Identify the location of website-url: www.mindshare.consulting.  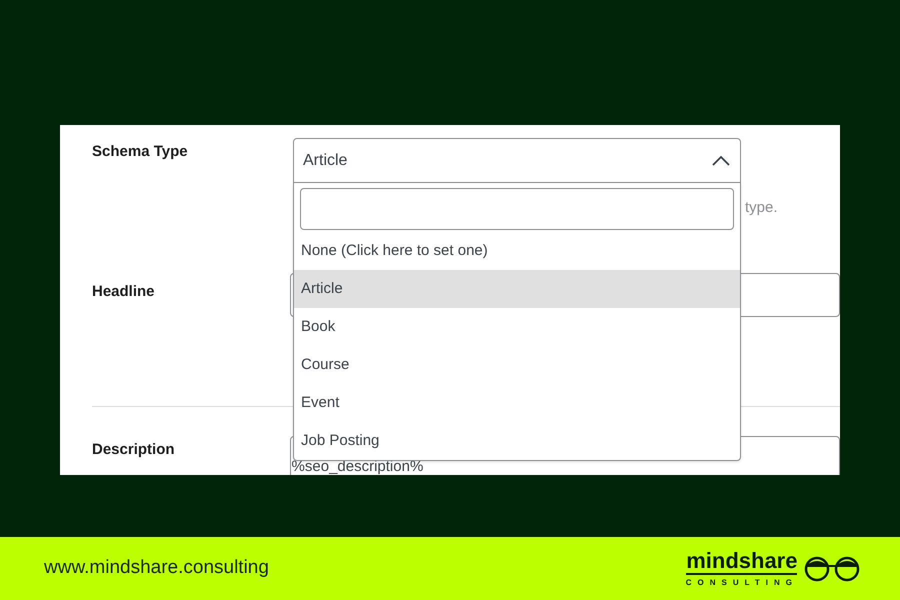
(156, 568).